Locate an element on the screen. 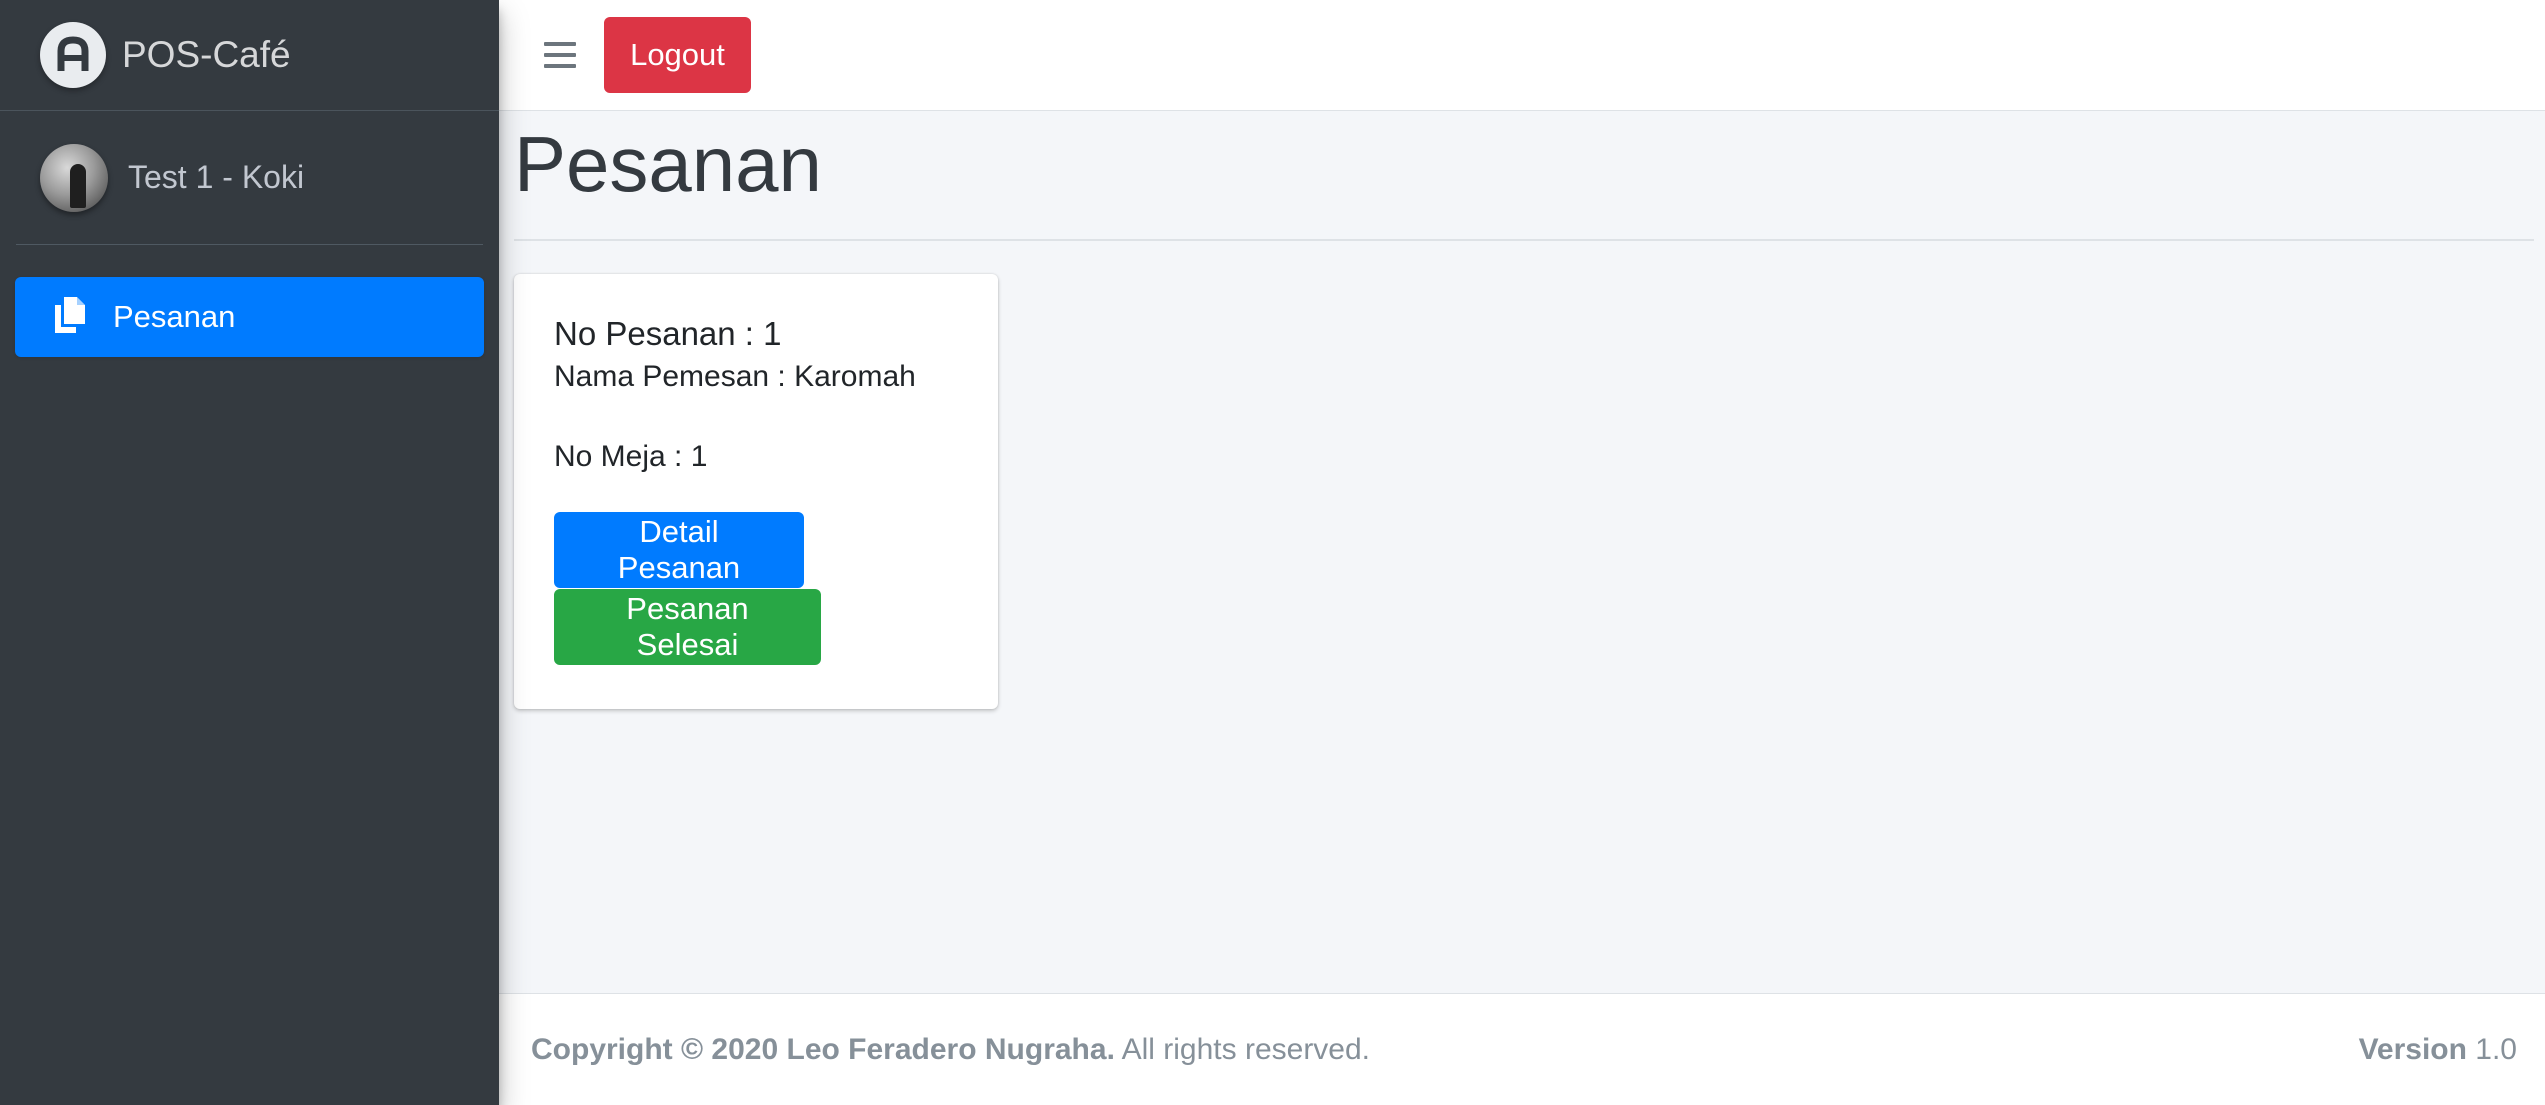 This screenshot has width=2545, height=1105. user-panel: Test 1 - Koki is located at coordinates (249, 178).